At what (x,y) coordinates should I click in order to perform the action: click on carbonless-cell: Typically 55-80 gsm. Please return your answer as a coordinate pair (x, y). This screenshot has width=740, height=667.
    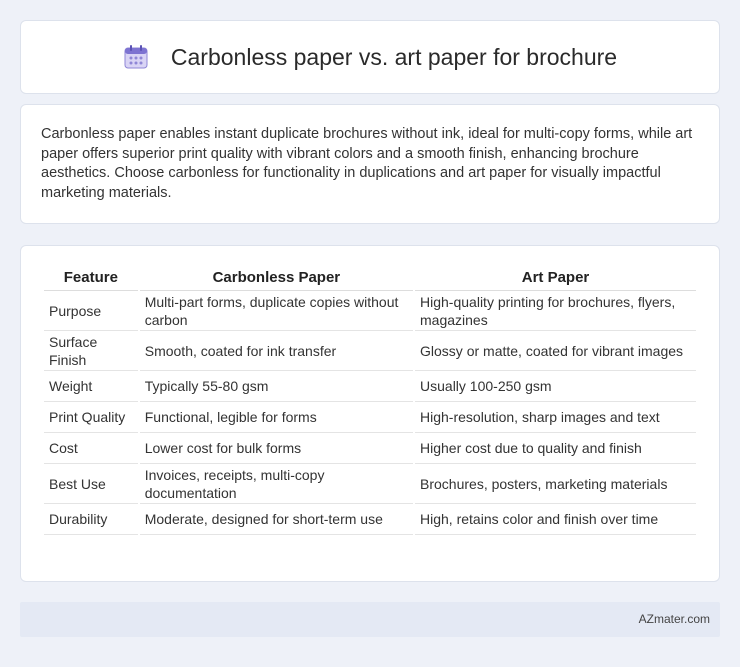
    Looking at the image, I should click on (276, 386).